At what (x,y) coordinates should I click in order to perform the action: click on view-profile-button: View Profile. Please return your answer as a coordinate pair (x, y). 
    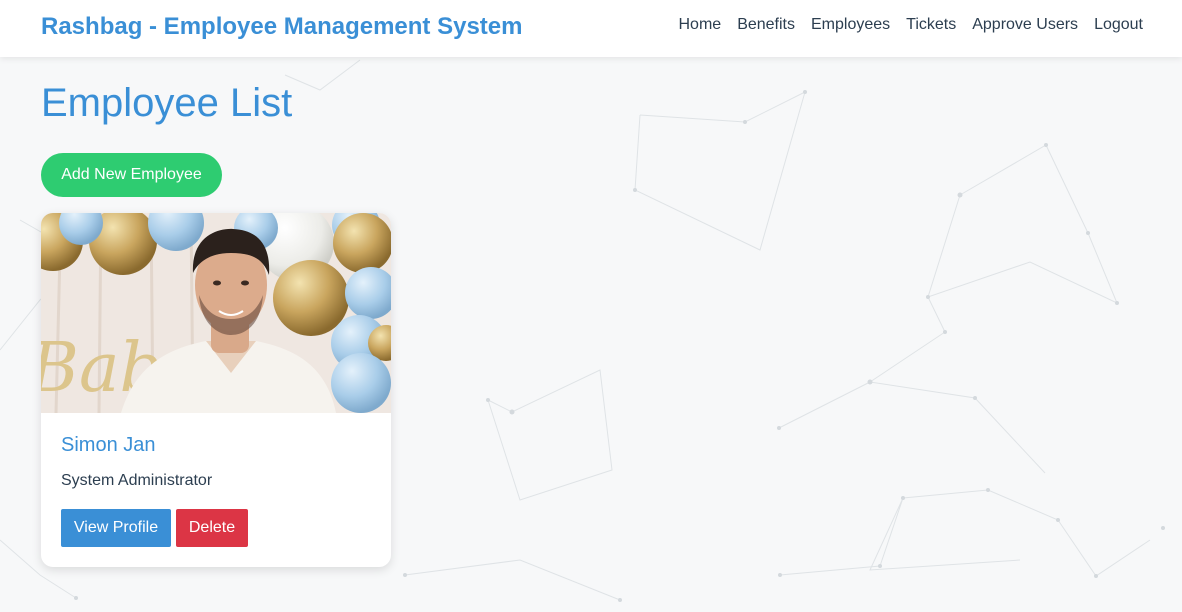
    Looking at the image, I should click on (116, 528).